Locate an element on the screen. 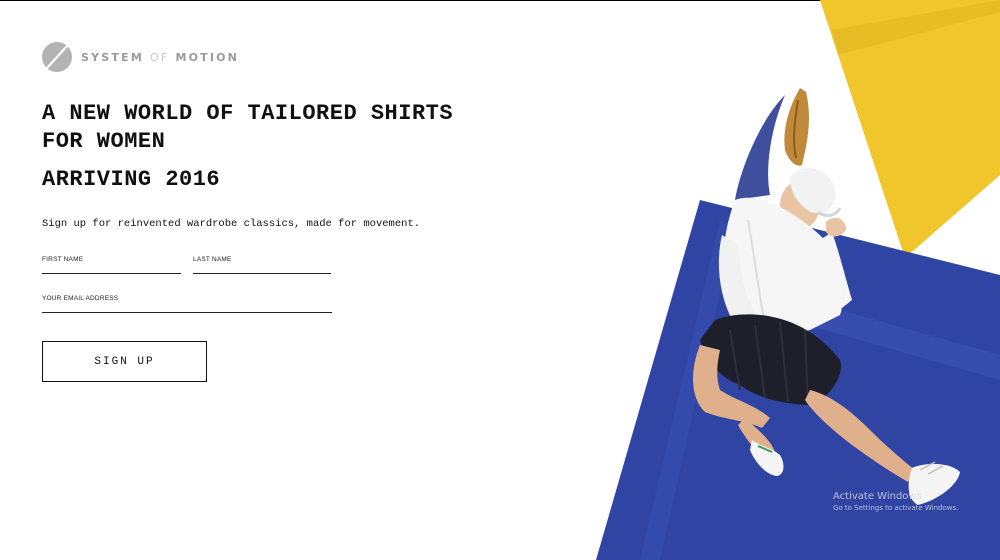 This screenshot has width=1000, height=560. first-name-input is located at coordinates (111, 265).